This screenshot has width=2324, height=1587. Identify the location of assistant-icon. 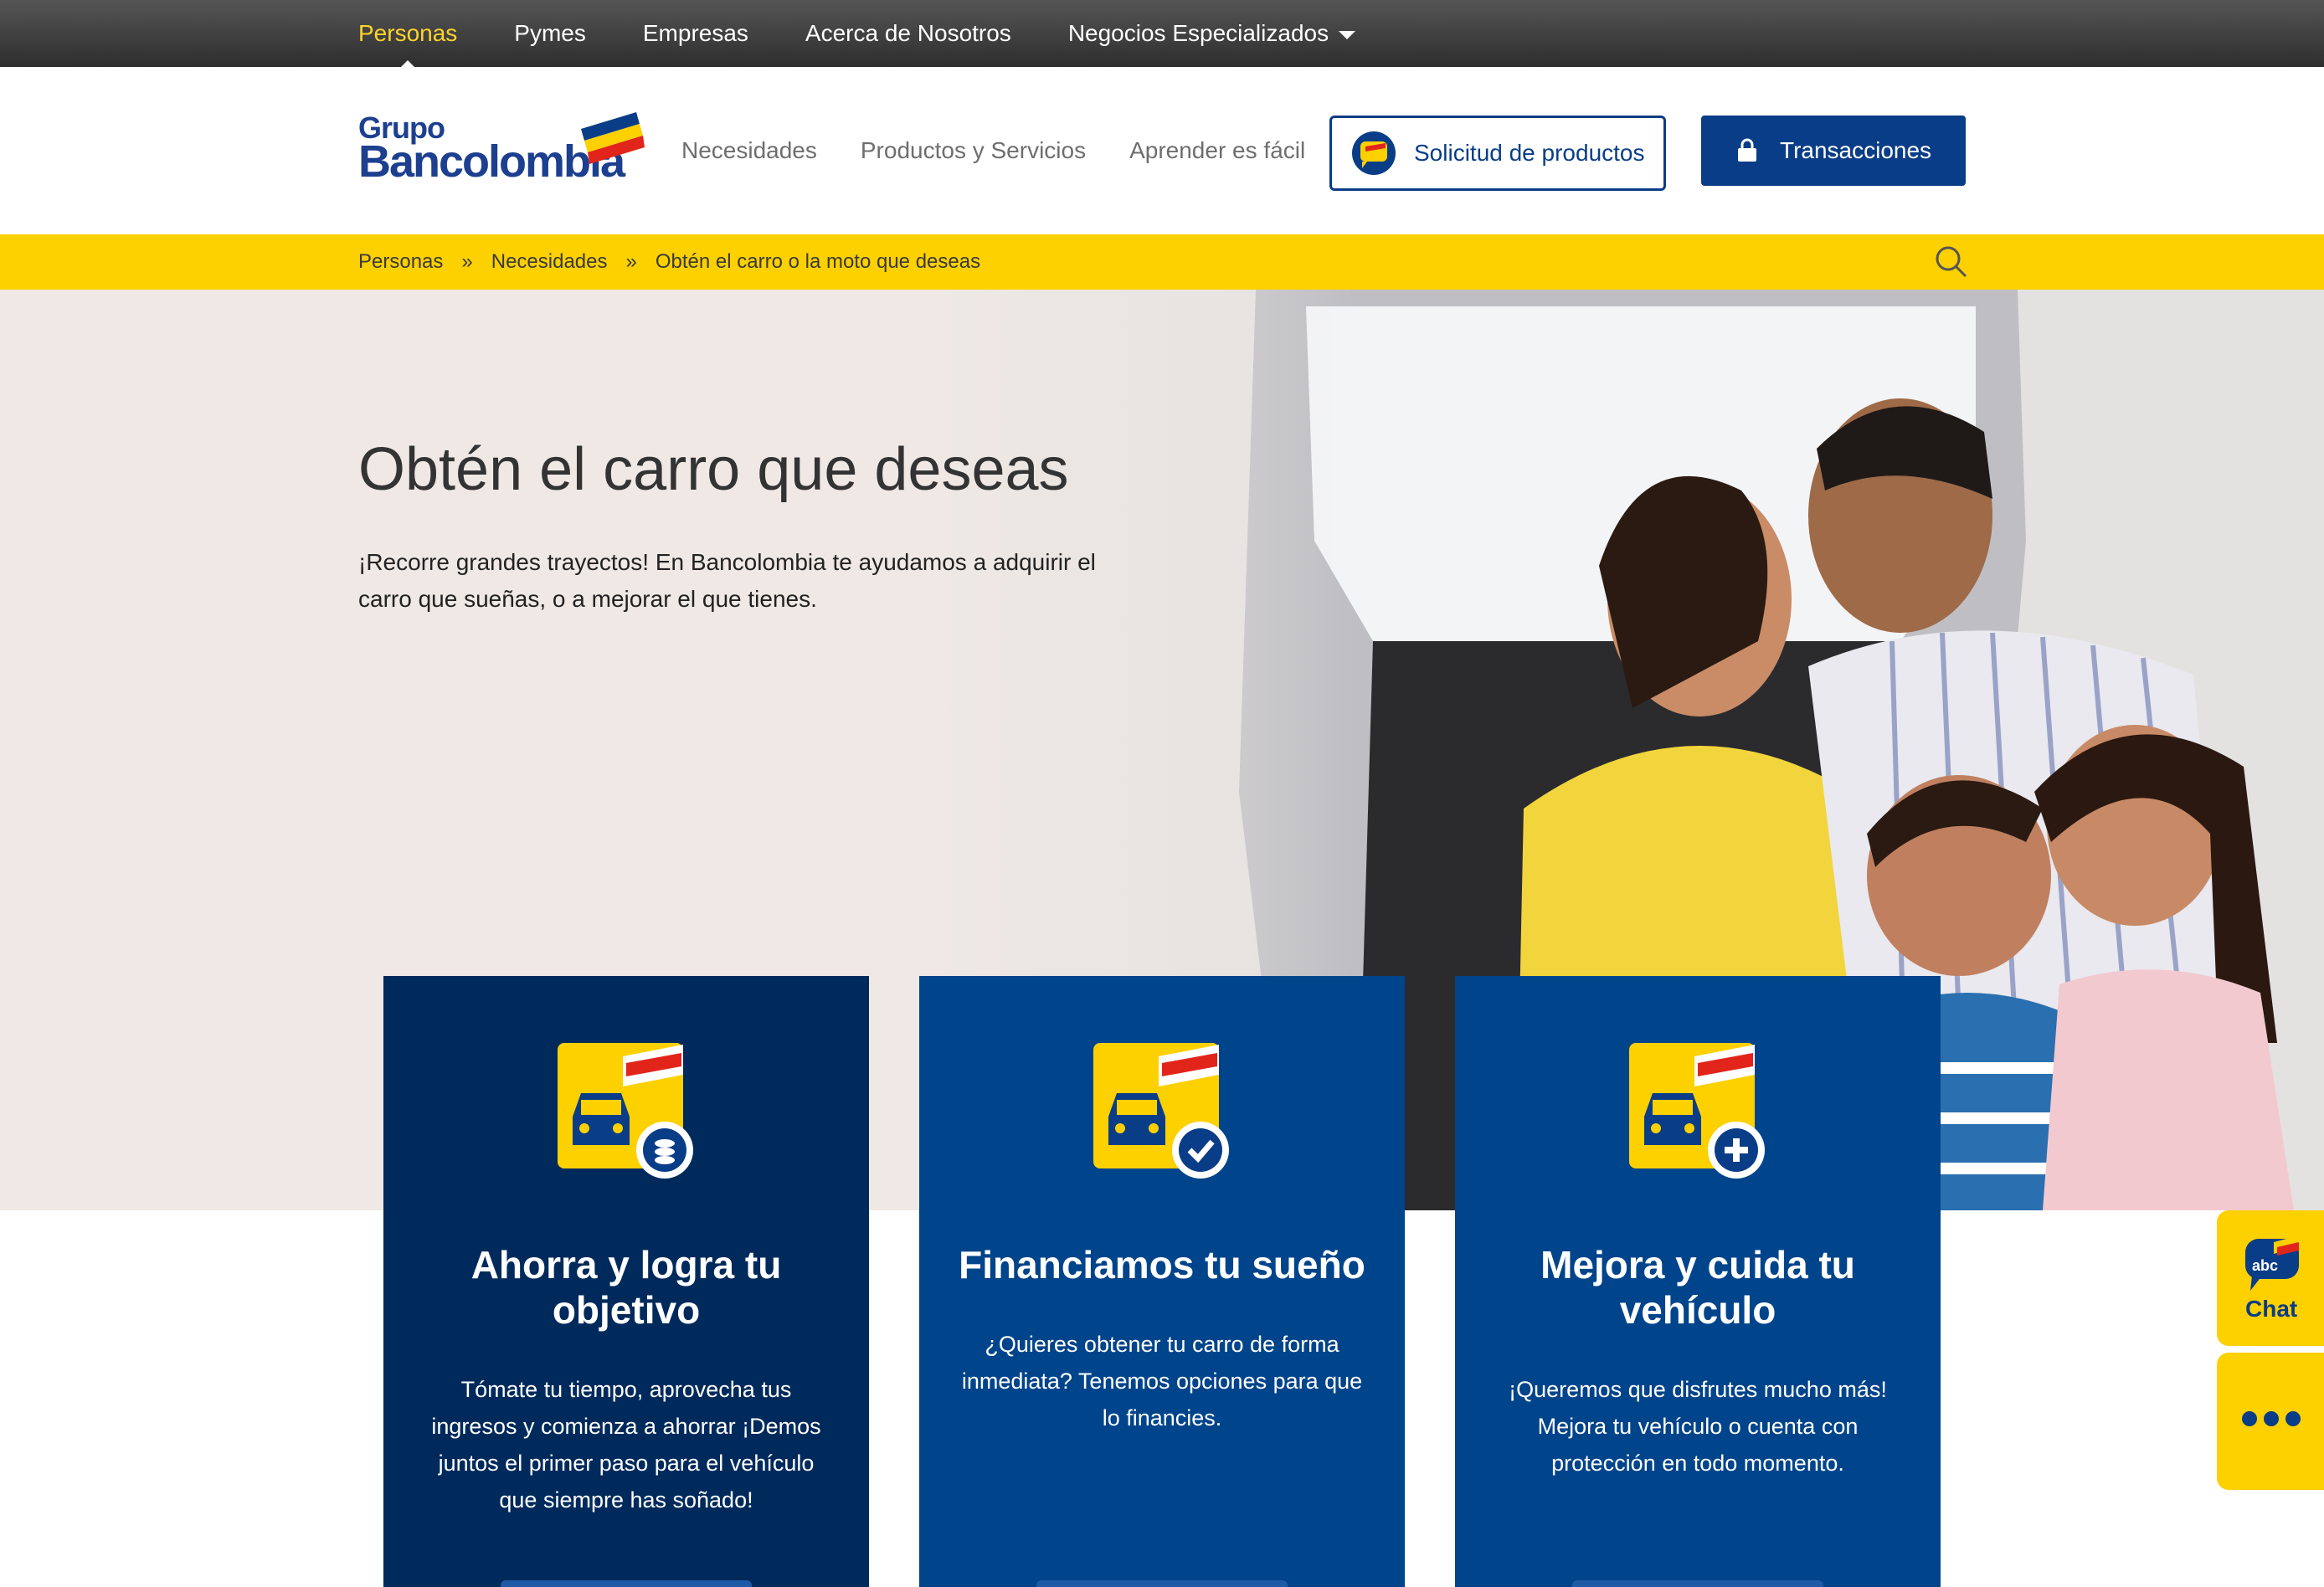
(1374, 153).